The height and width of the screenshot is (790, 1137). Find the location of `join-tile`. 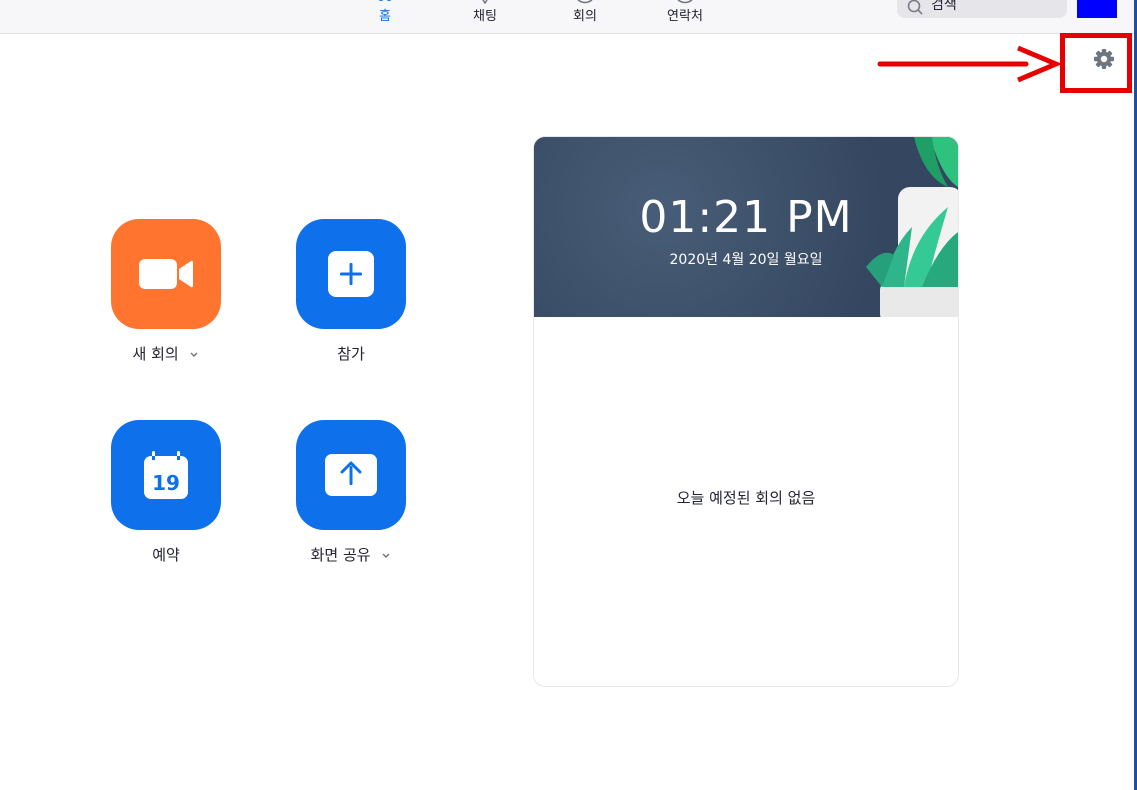

join-tile is located at coordinates (351, 274).